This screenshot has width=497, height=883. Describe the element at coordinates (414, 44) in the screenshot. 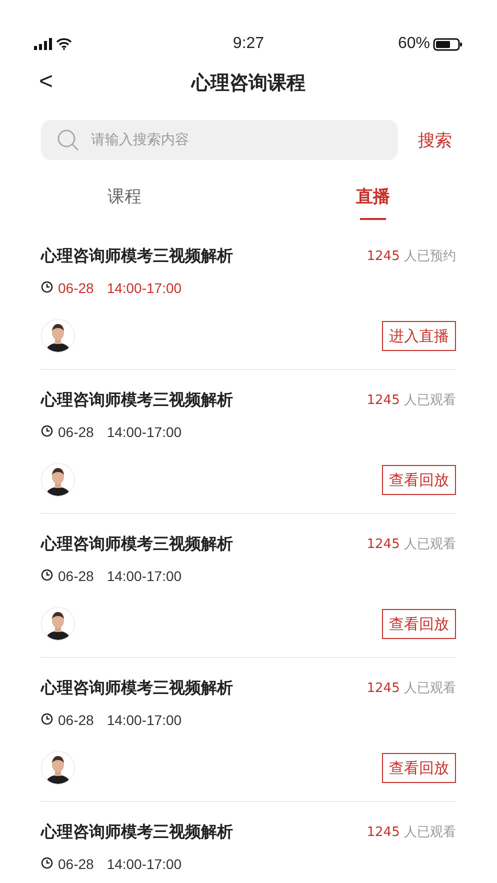

I see `battery-percent: 60%` at that location.